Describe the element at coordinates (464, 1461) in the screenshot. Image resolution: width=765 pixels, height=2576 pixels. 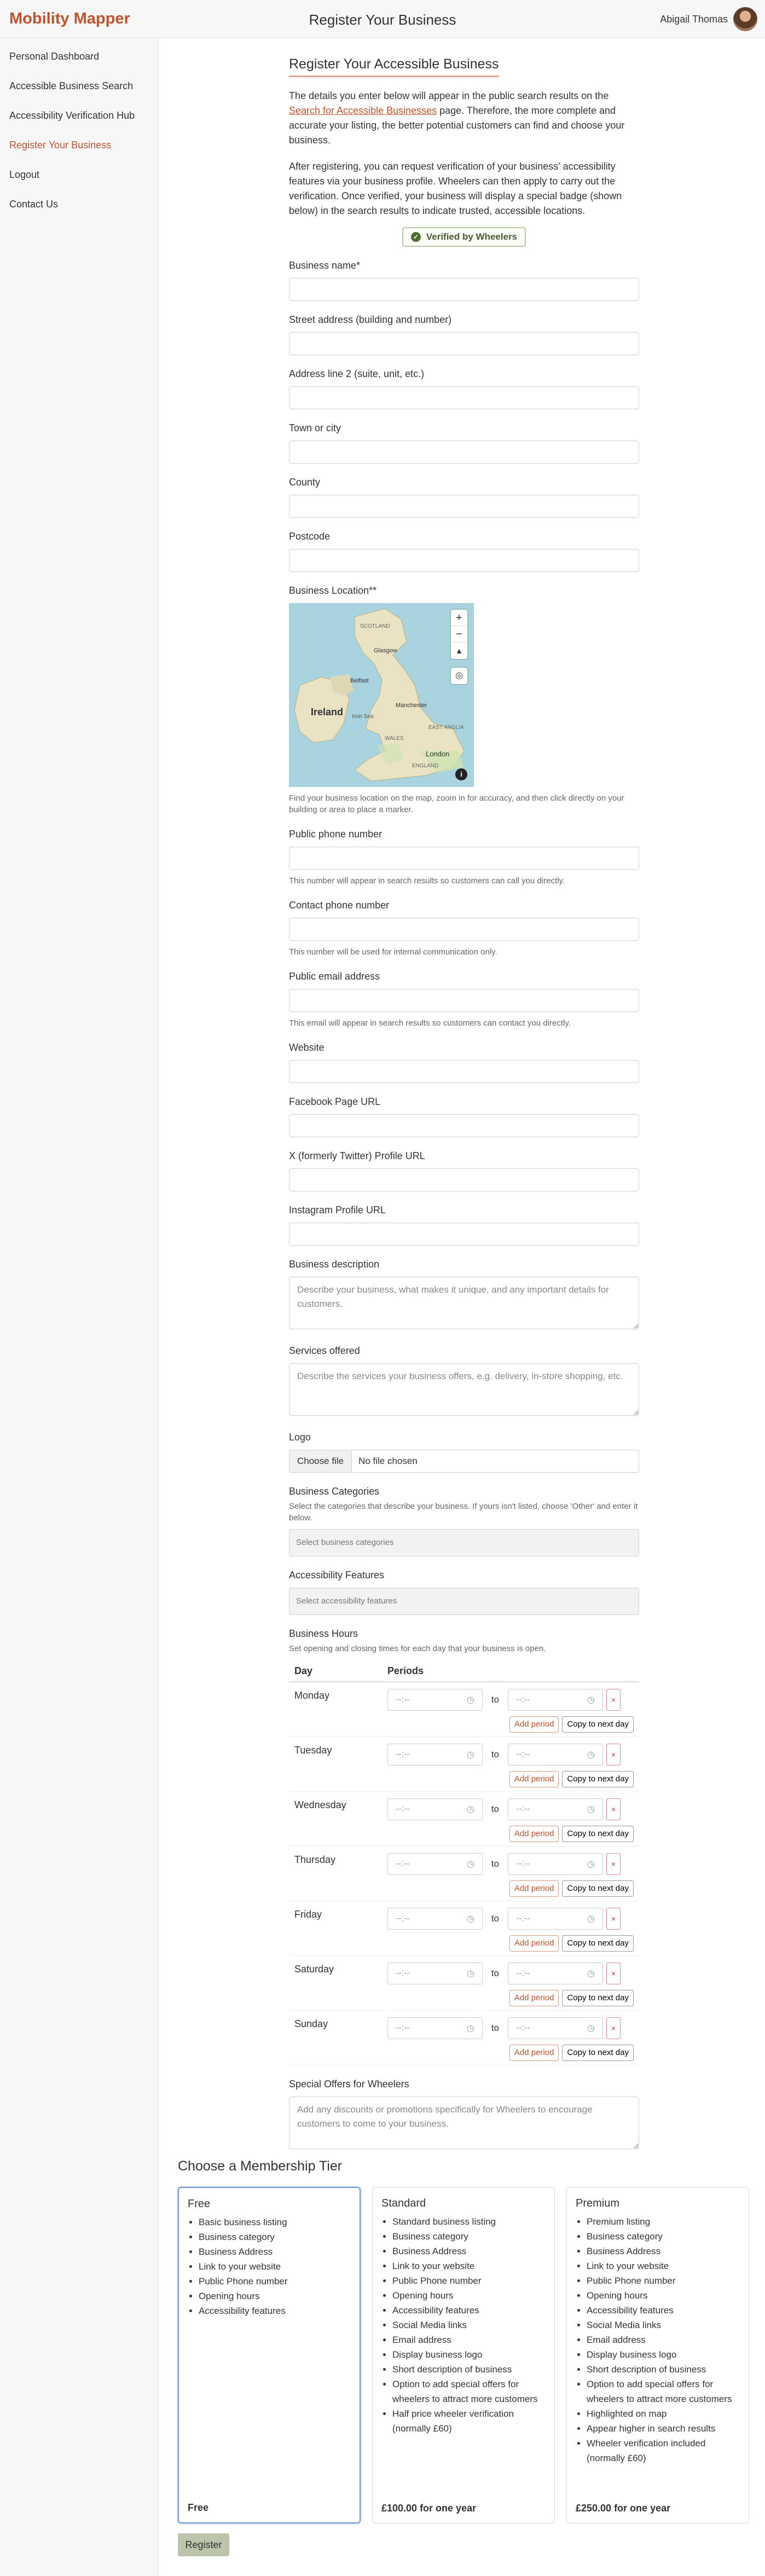
I see `logo-file-input: Choose file No file chosen` at that location.